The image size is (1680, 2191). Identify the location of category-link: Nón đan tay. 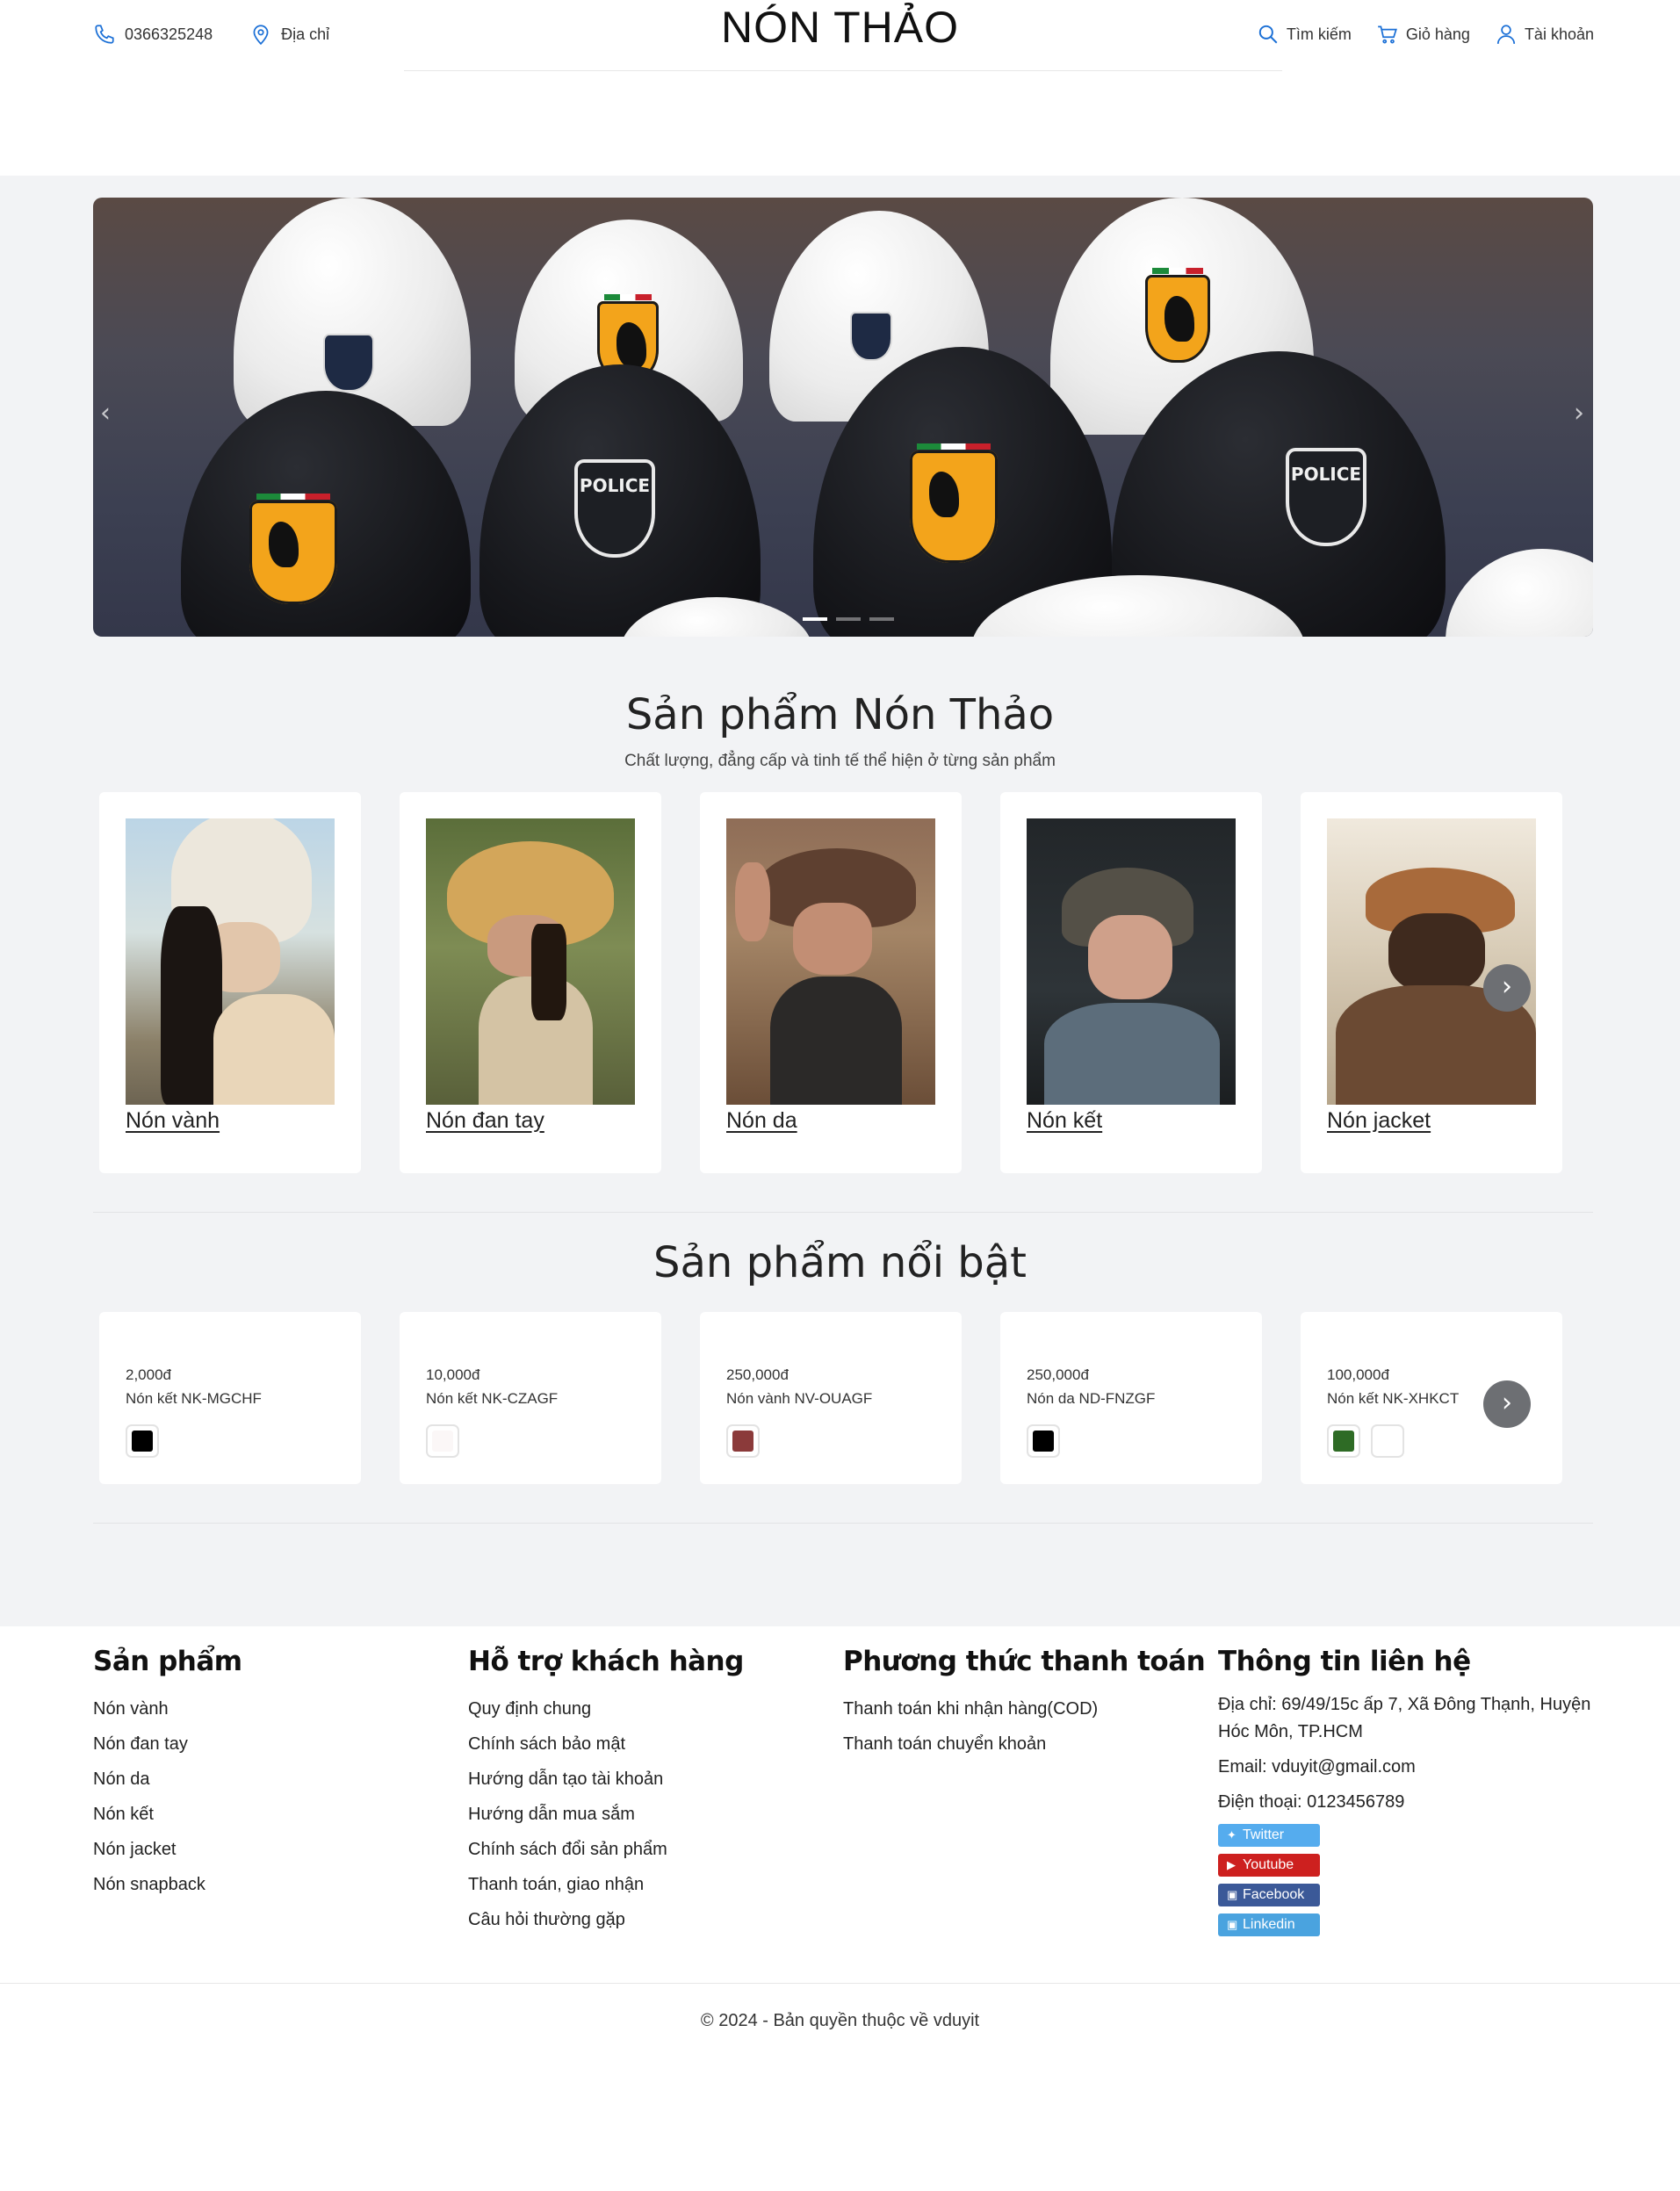
(485, 1121).